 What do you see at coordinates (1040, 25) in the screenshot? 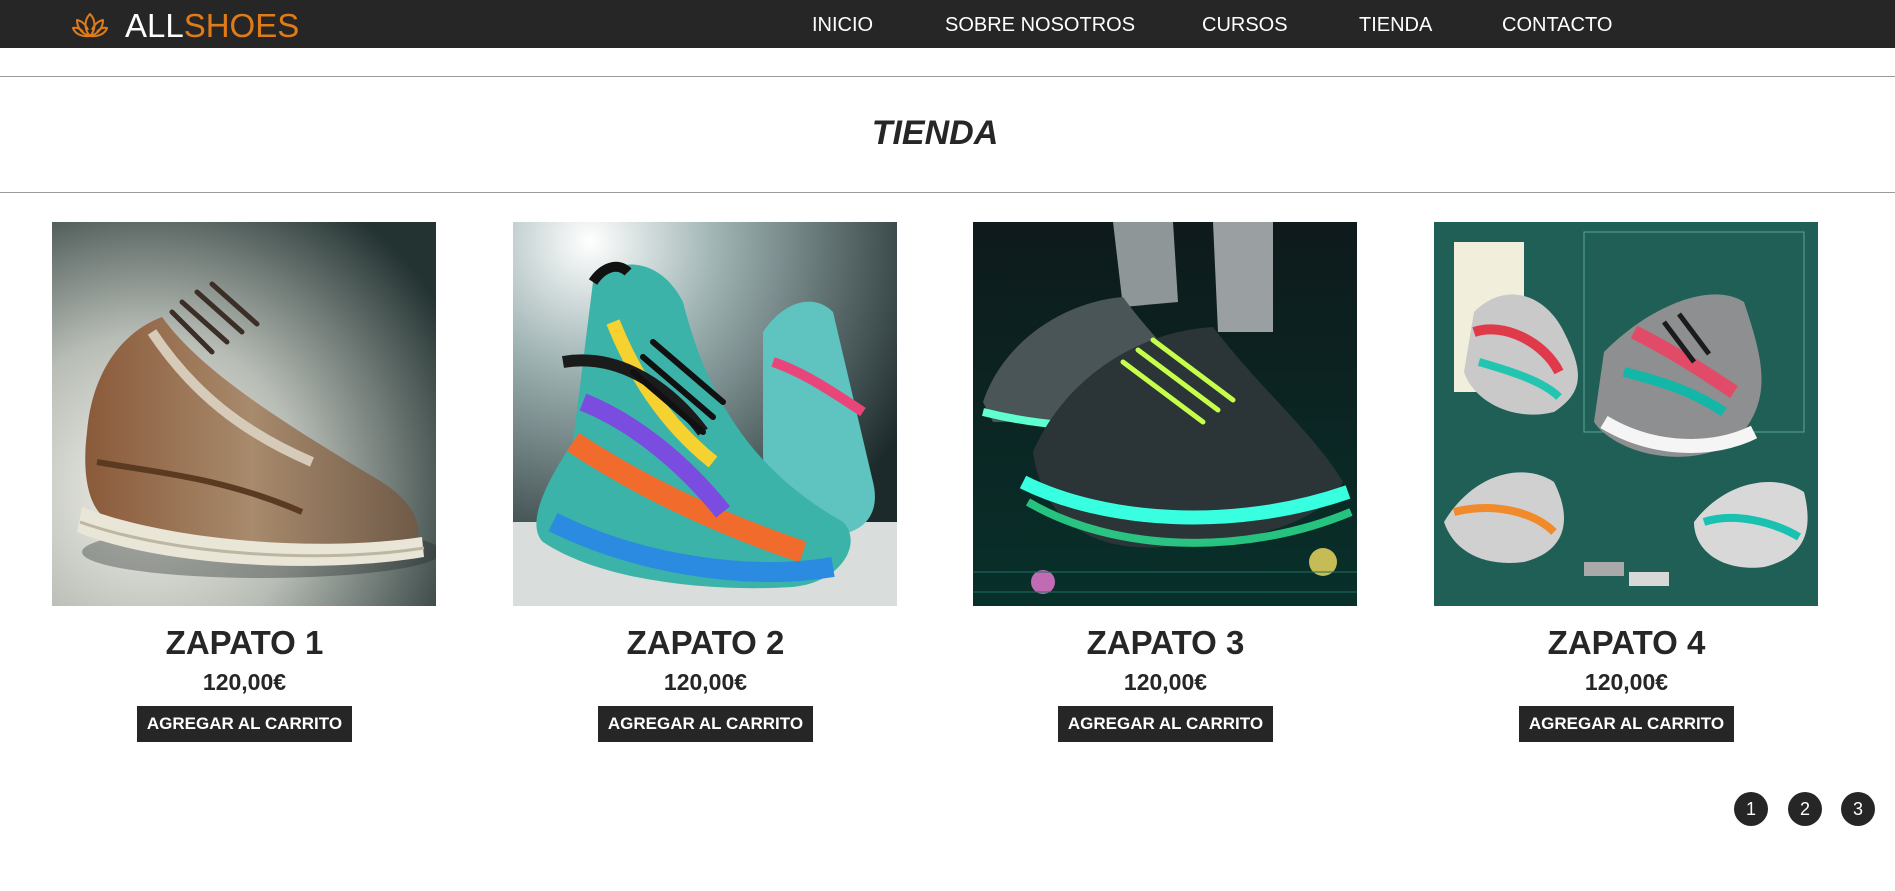
I see `nav-item-sobre-nosotros: SOBRE NOSOTROS` at bounding box center [1040, 25].